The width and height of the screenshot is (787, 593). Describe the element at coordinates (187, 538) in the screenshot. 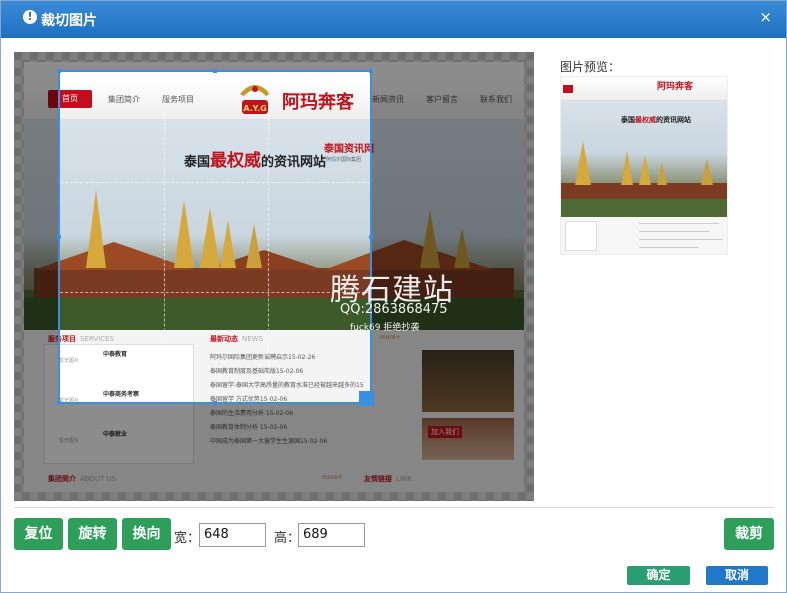

I see `width-label: 宽：` at that location.